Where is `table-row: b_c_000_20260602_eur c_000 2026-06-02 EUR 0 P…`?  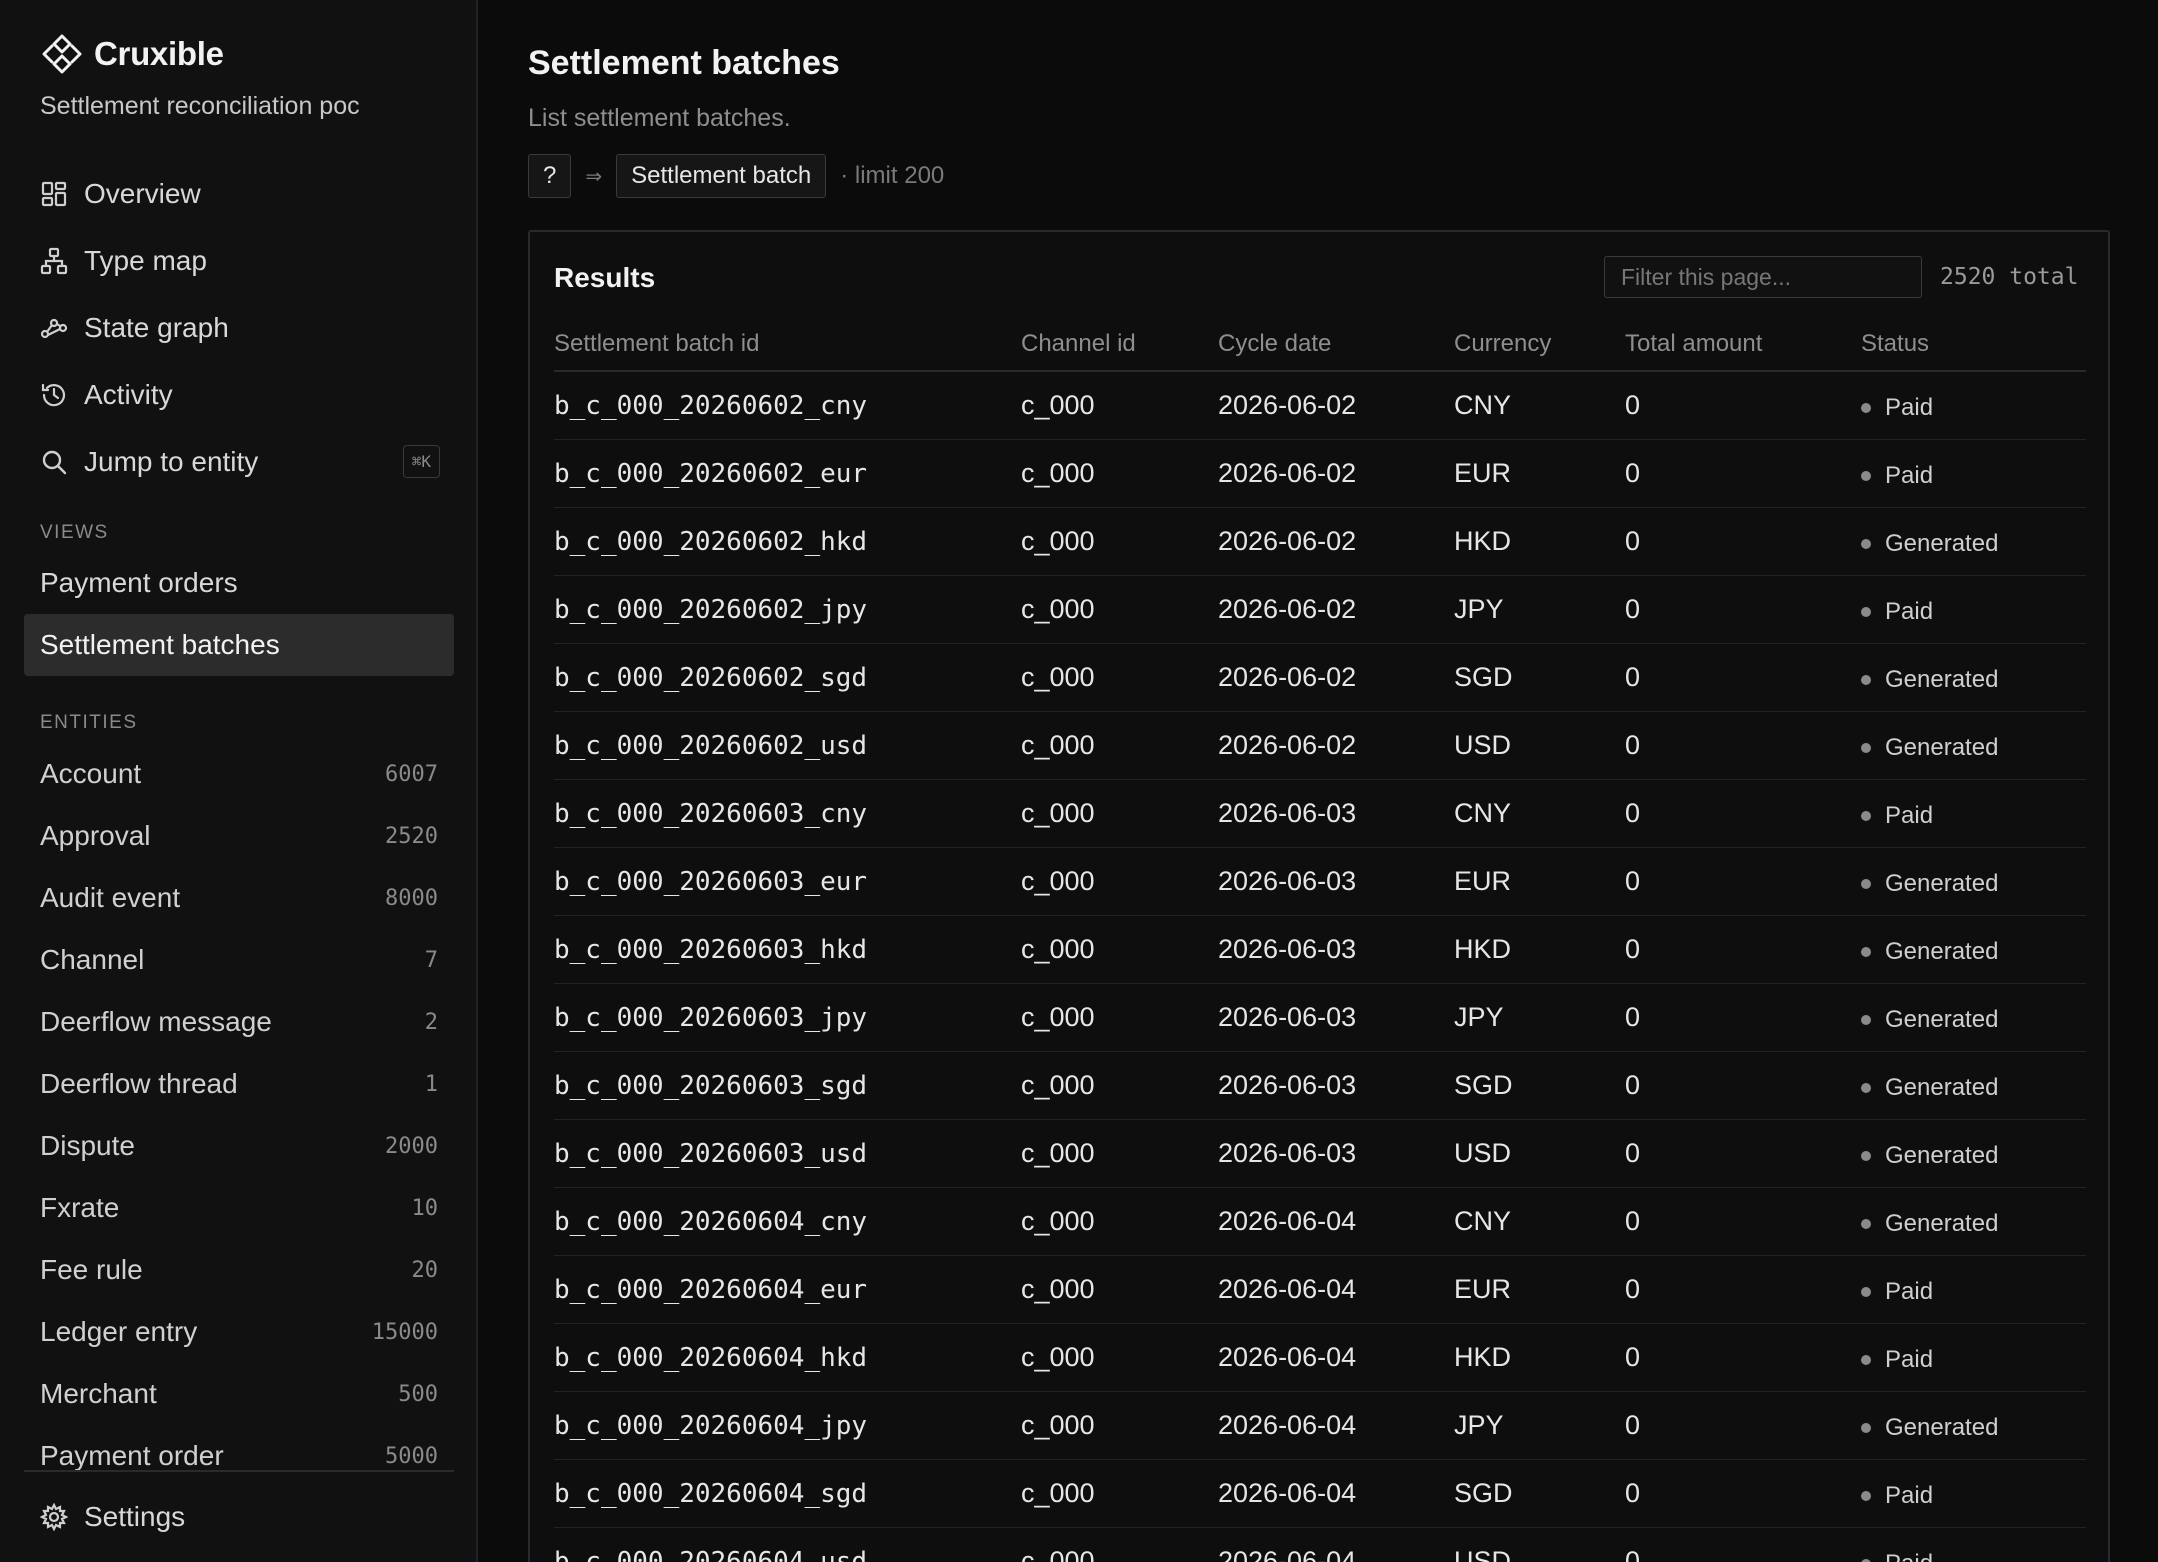
table-row: b_c_000_20260602_eur c_000 2026-06-02 EUR 0 P… is located at coordinates (1320, 474).